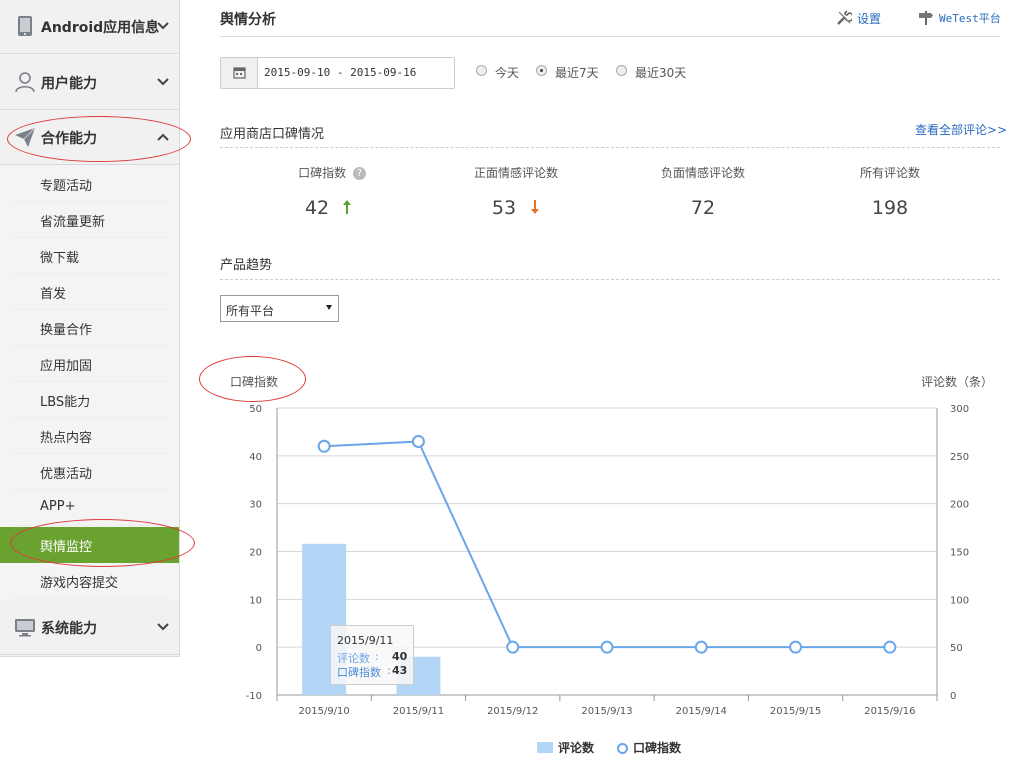 This screenshot has height=779, width=1013. I want to click on left-tick-label: 20, so click(255, 553).